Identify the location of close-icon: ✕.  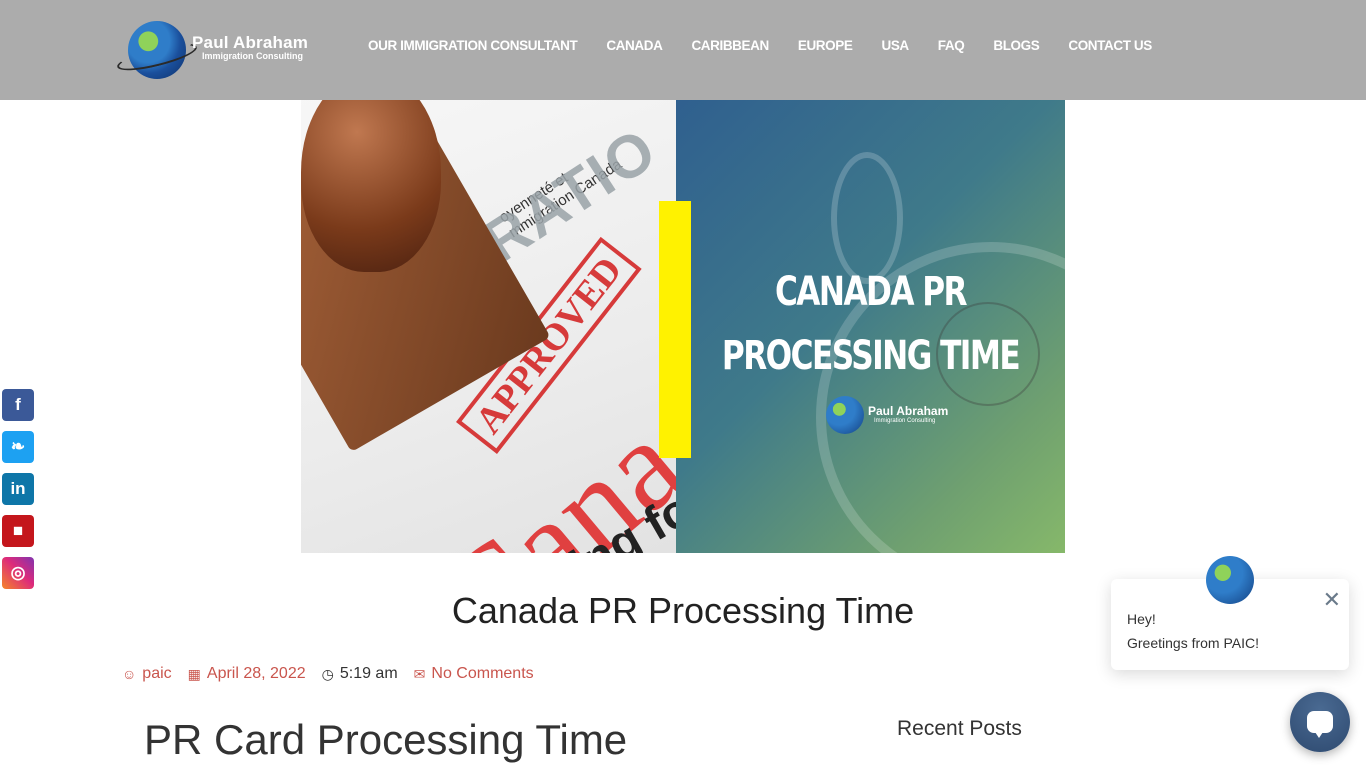
(1332, 600).